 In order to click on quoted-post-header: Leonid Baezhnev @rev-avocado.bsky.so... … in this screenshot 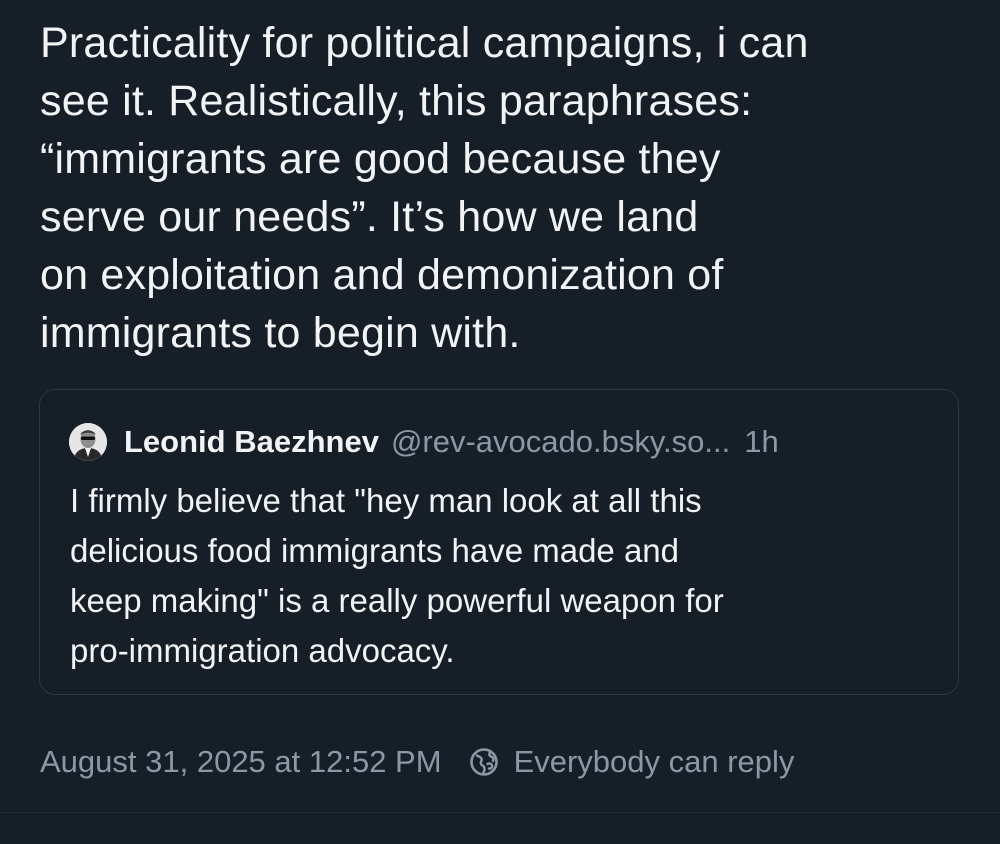, I will do `click(424, 442)`.